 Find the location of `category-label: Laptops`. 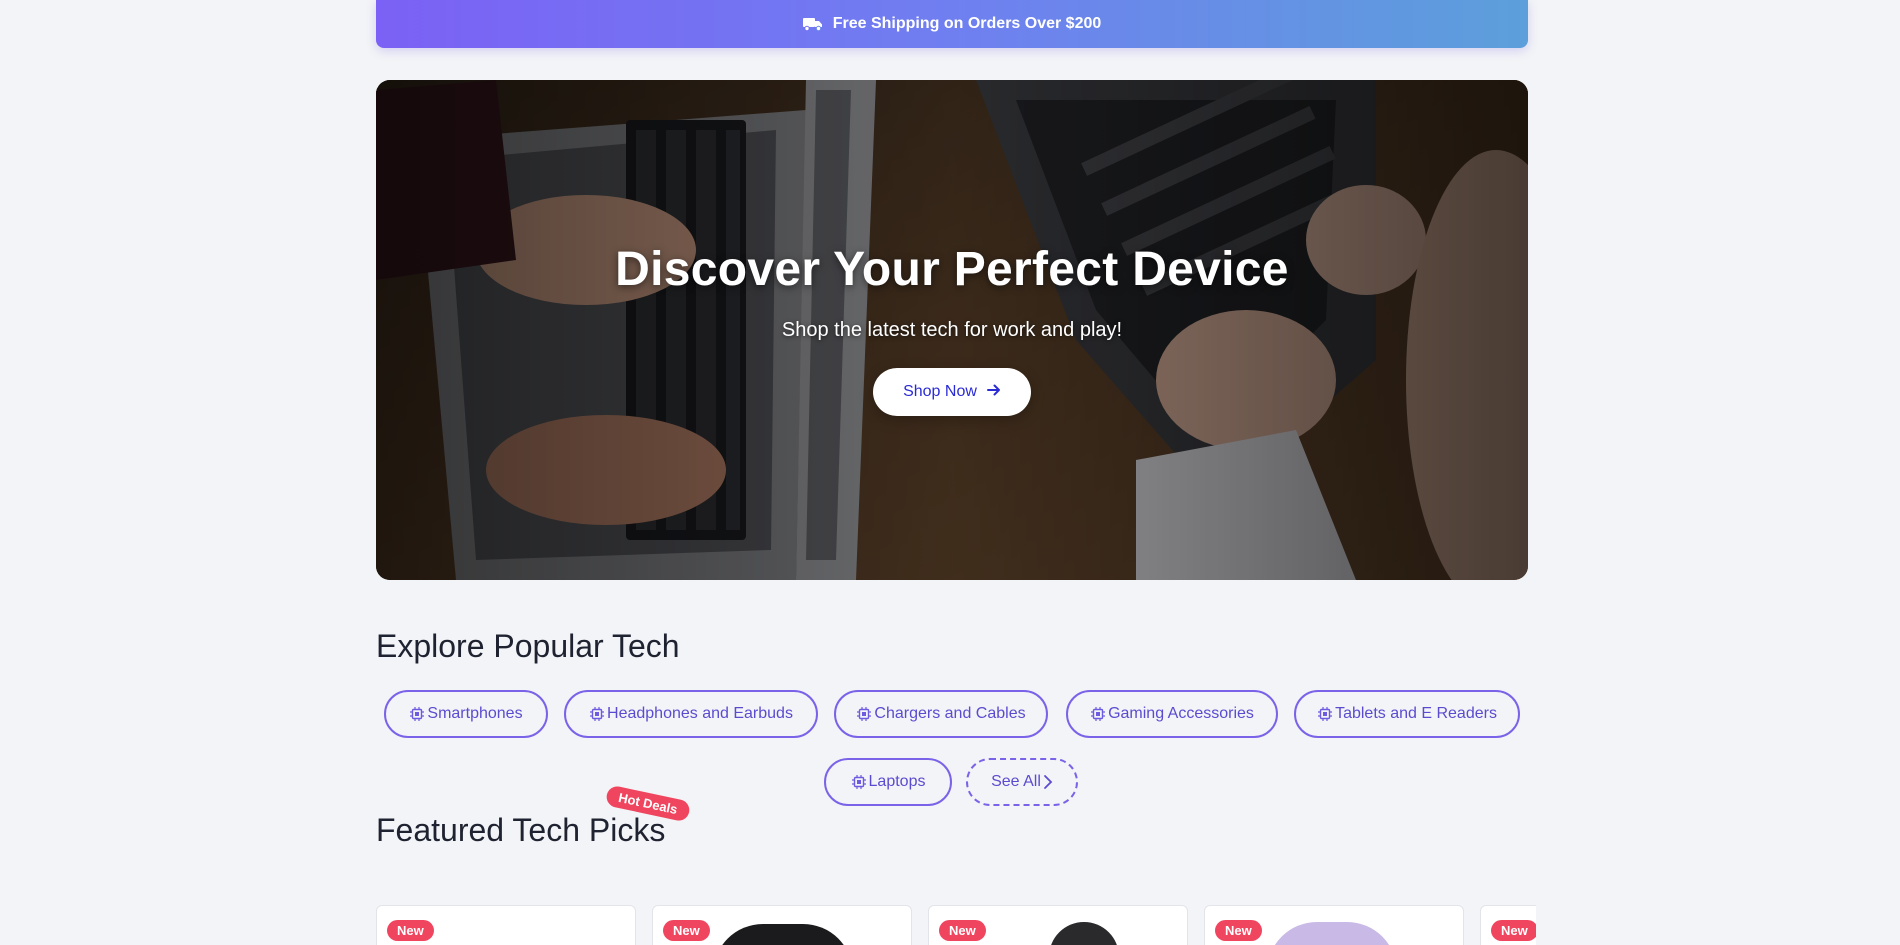

category-label: Laptops is located at coordinates (897, 781).